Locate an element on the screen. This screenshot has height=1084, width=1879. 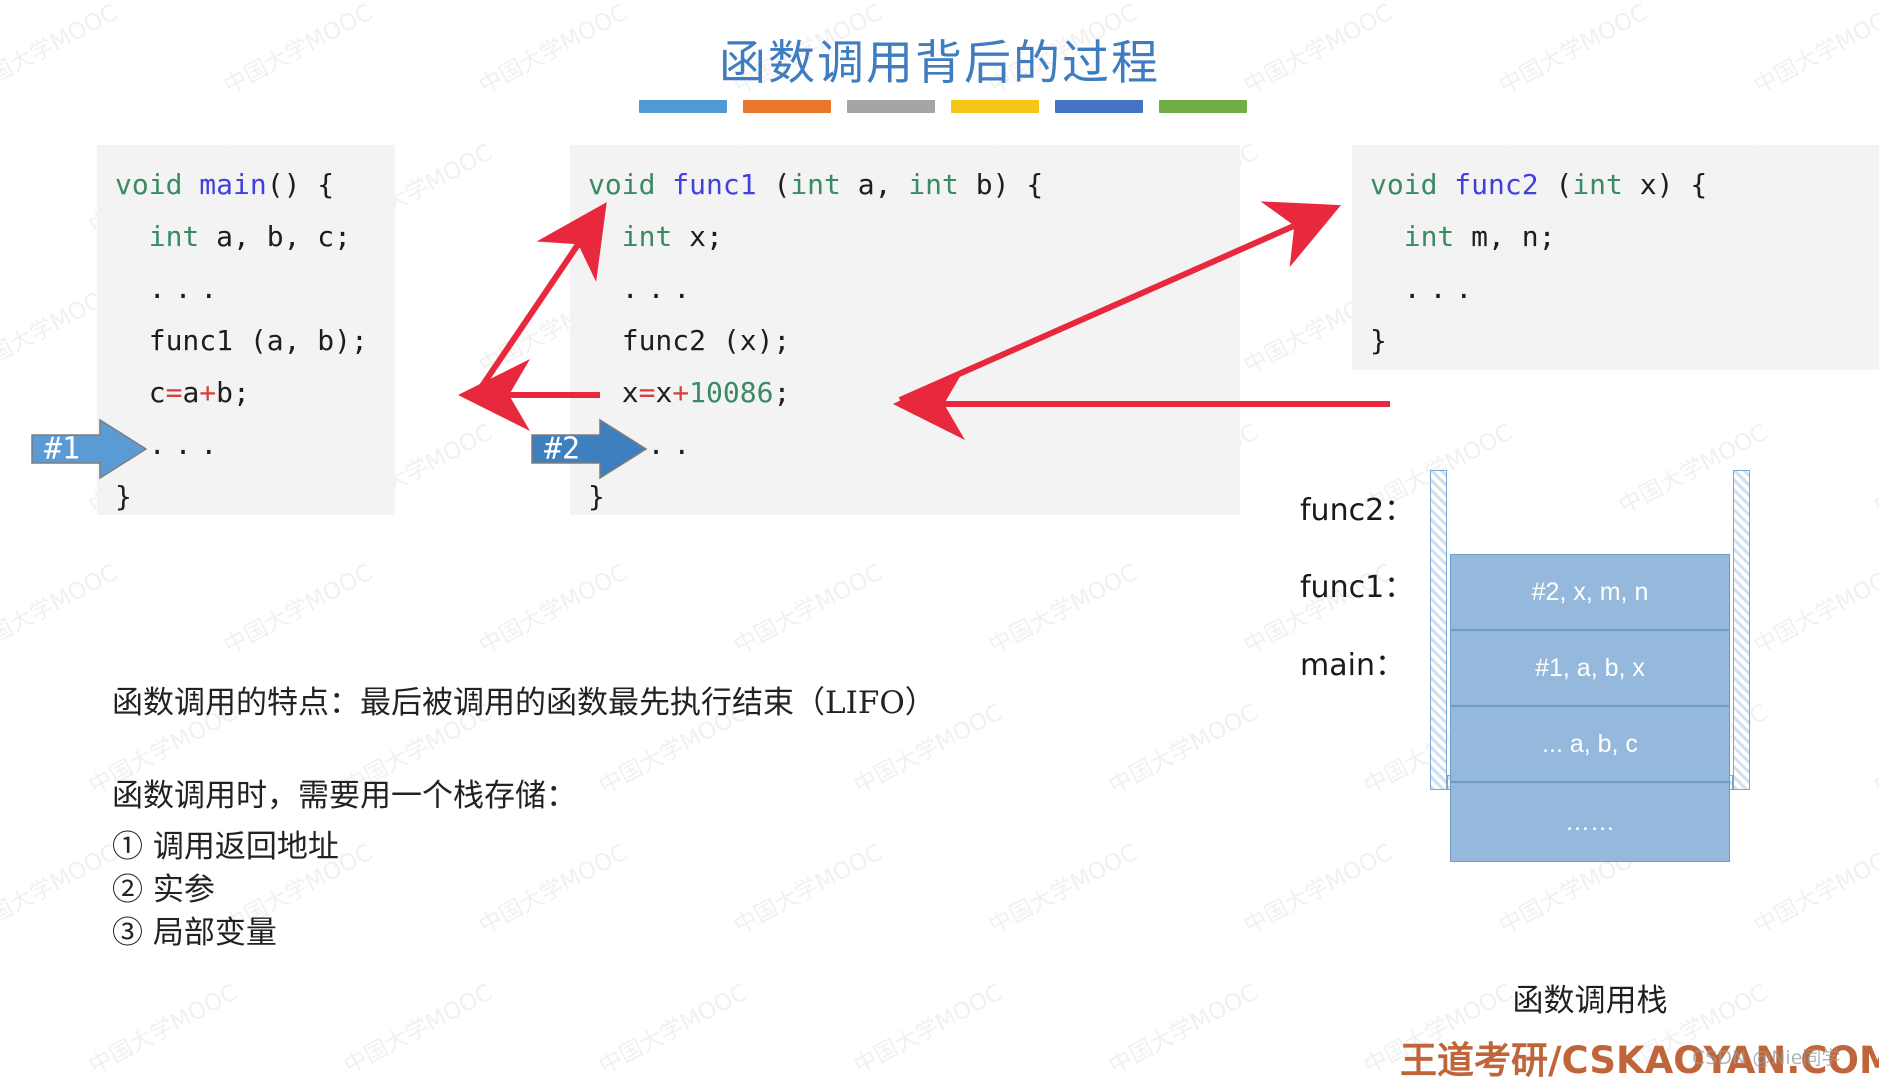
function-name-func1: func1 is located at coordinates (714, 184).